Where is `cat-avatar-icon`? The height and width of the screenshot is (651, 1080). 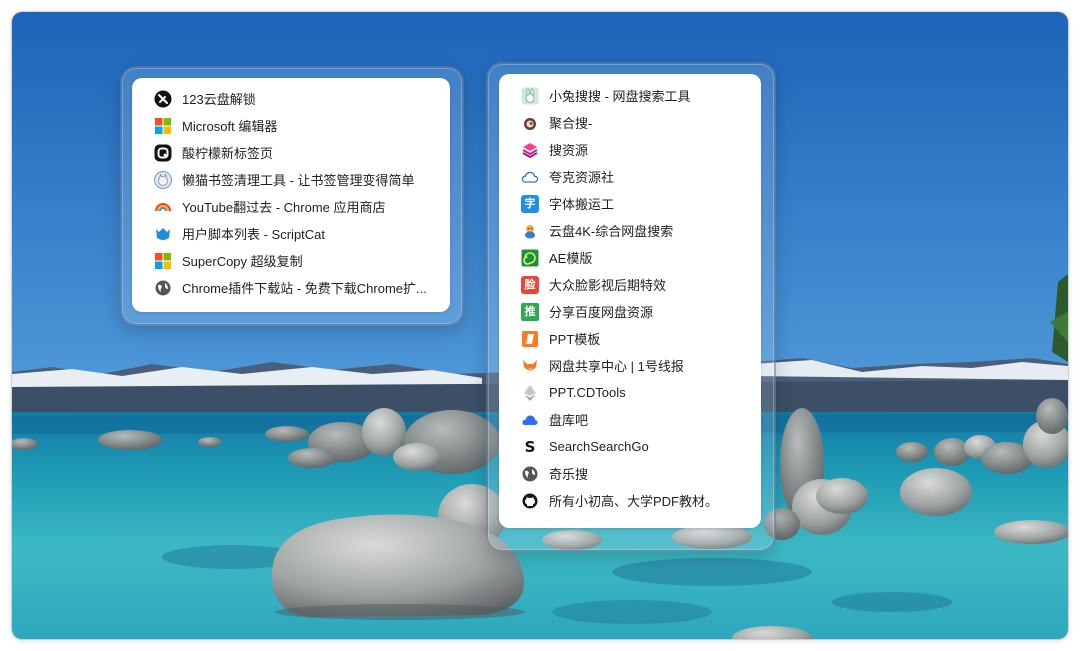
cat-avatar-icon is located at coordinates (163, 179).